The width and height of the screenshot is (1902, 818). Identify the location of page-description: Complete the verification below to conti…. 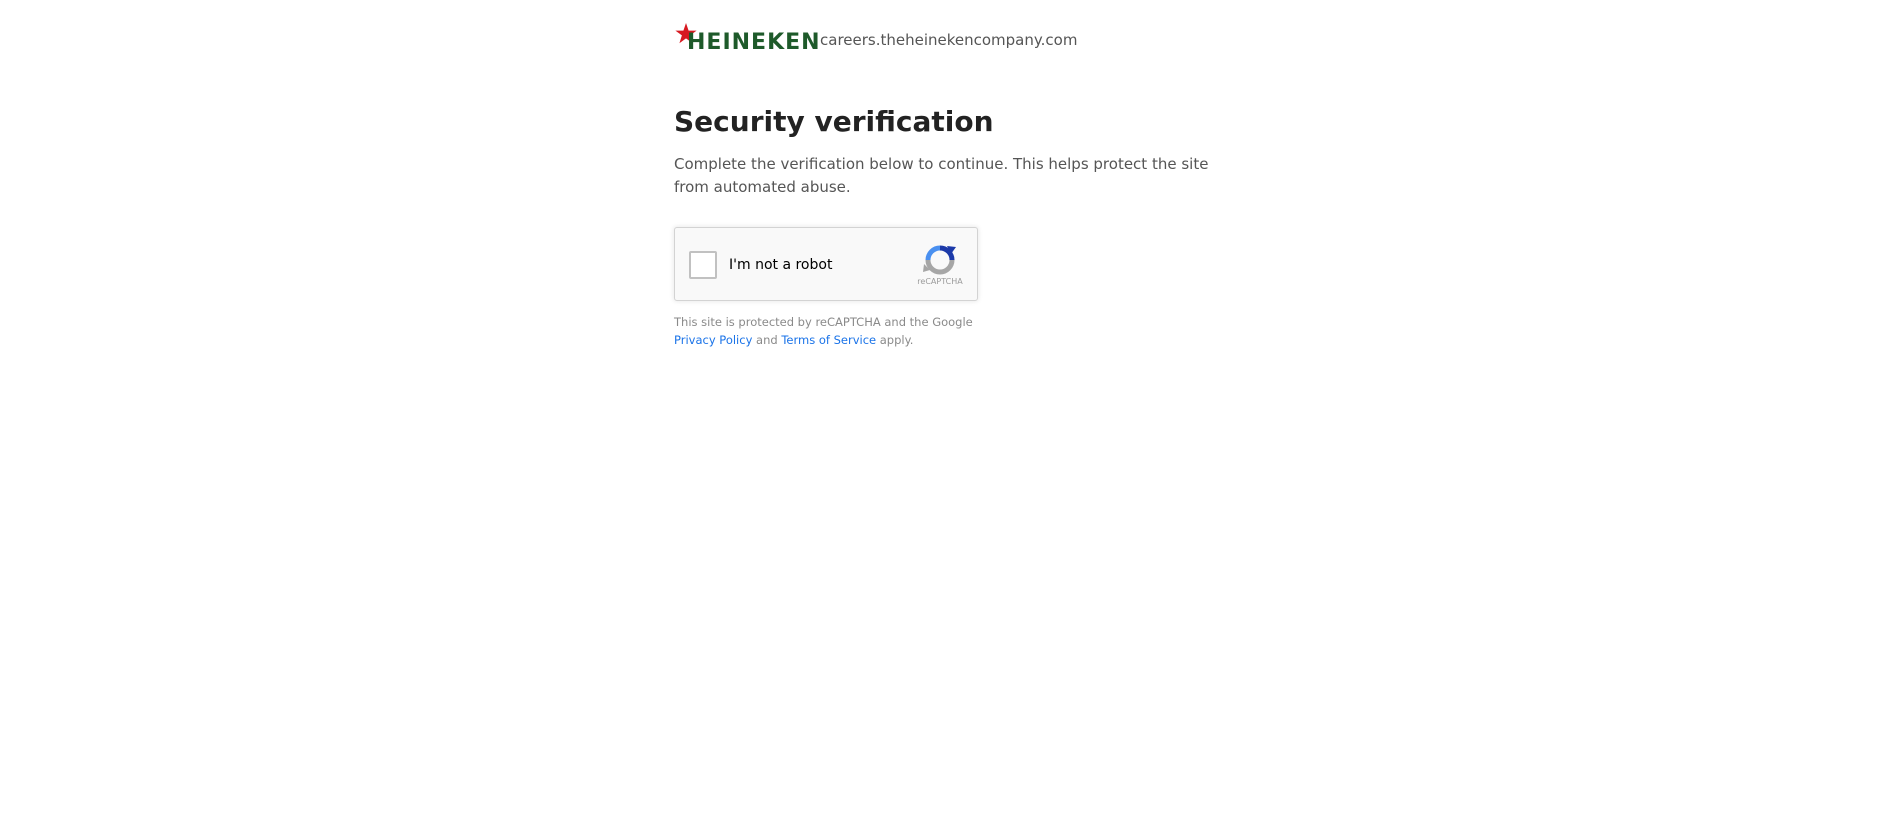
(941, 175).